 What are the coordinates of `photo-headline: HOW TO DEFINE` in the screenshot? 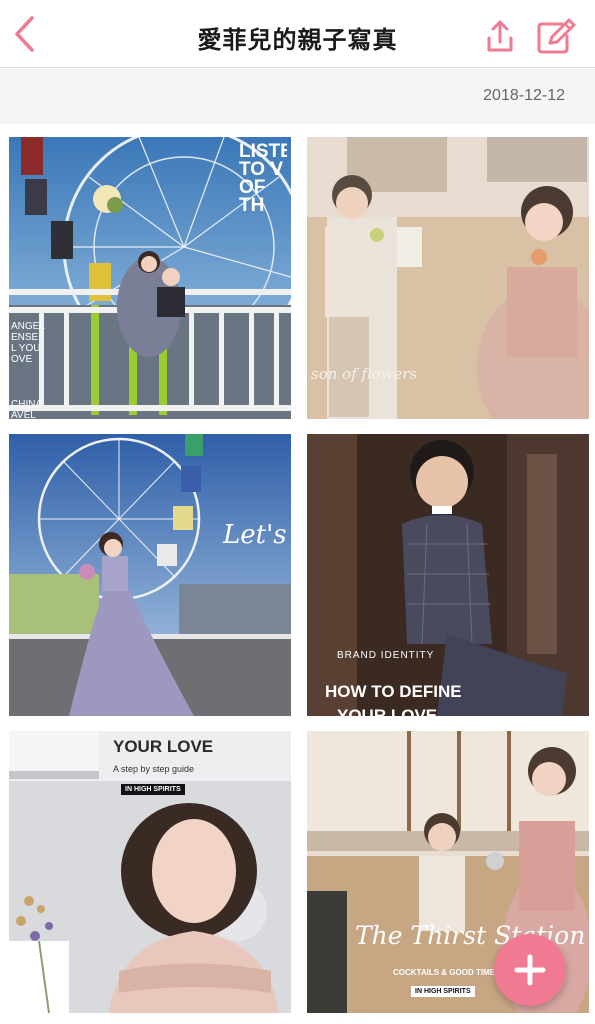 It's located at (393, 691).